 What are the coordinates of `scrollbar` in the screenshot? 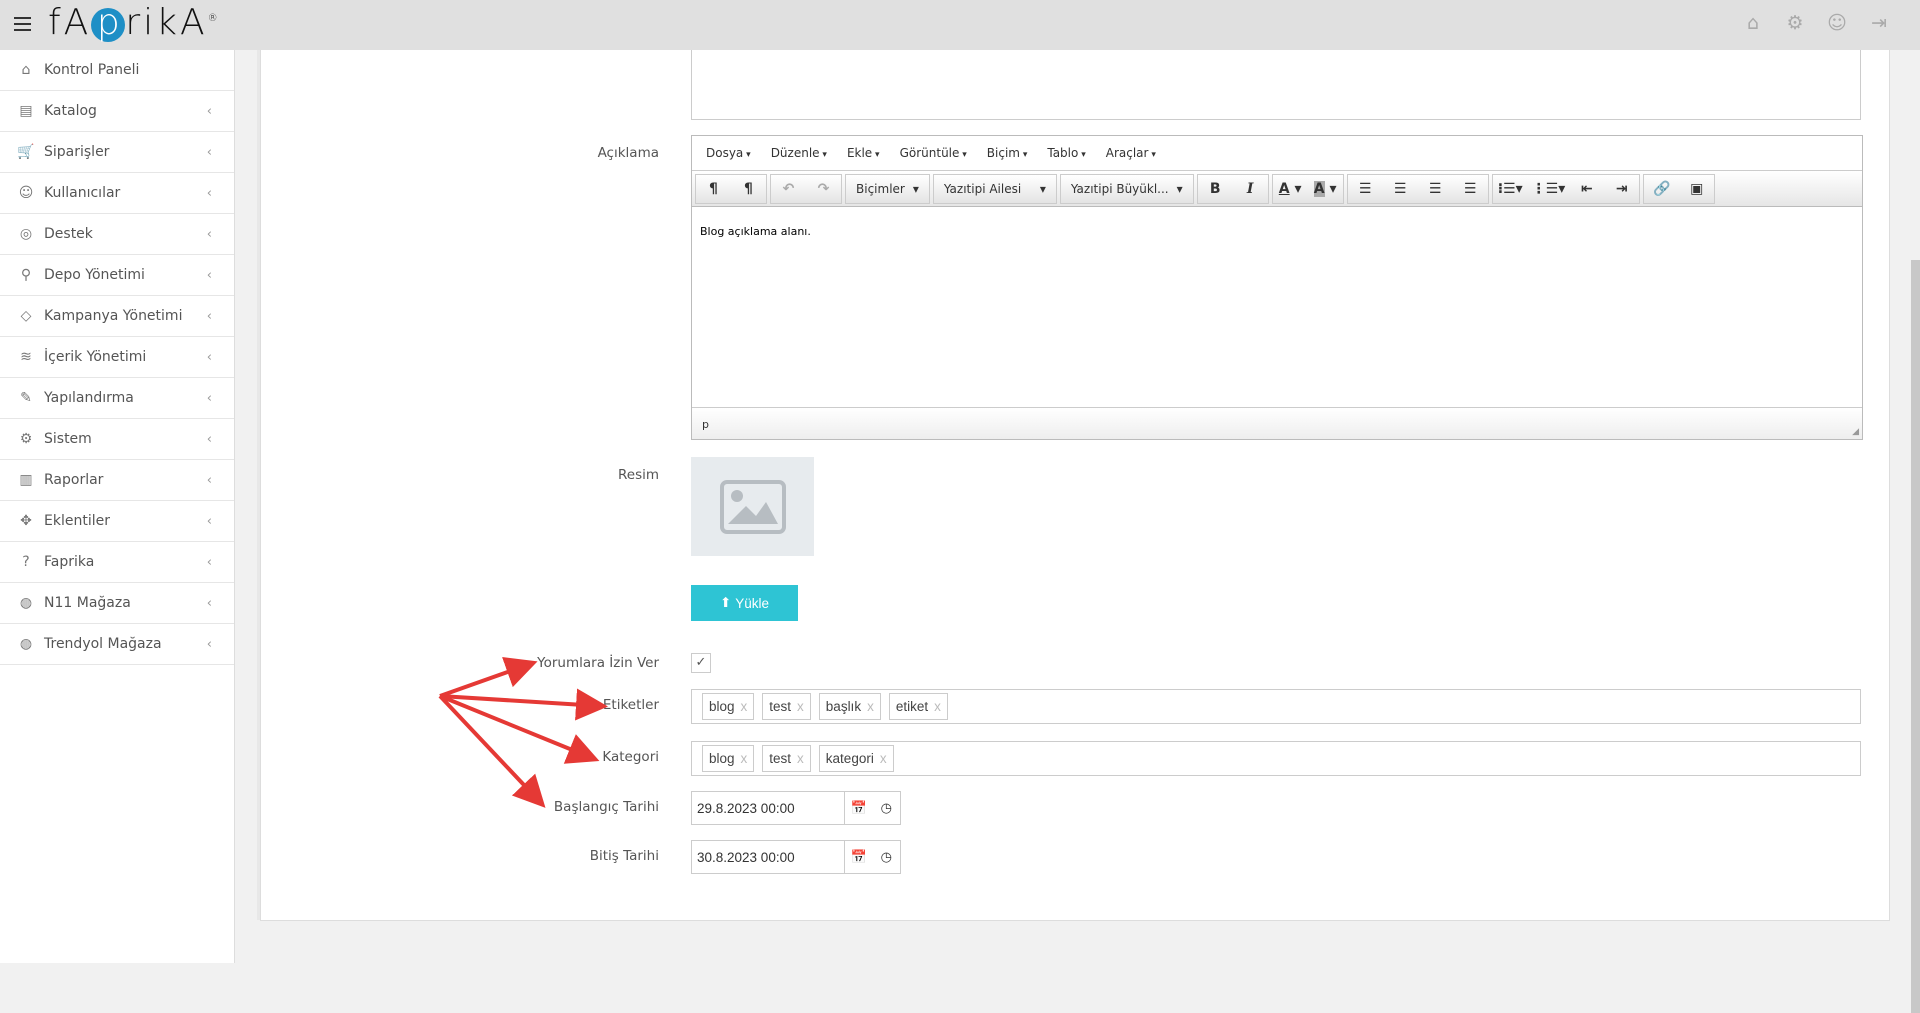 It's located at (1915, 531).